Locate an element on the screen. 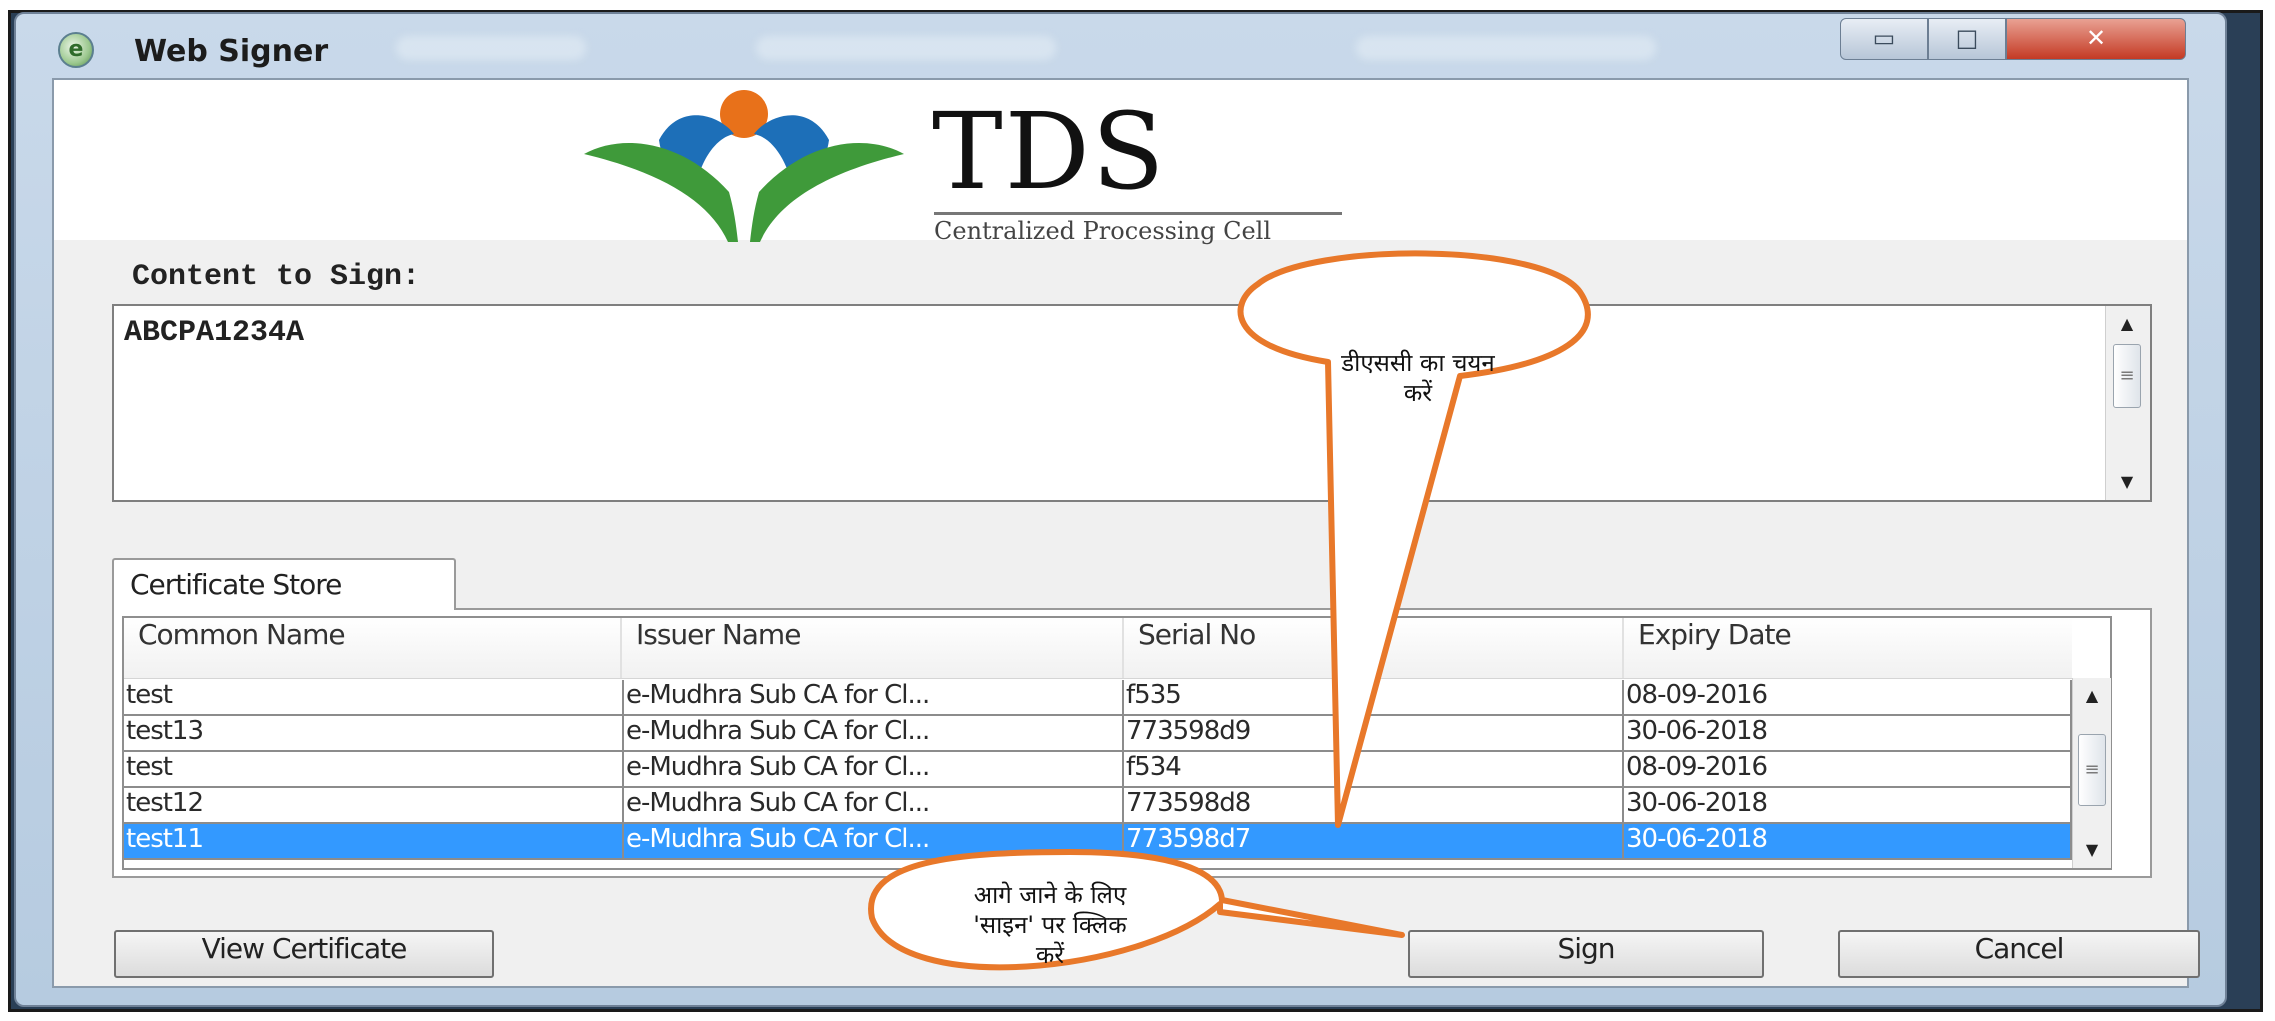 Image resolution: width=2275 pixels, height=1021 pixels. click-sign-callout-line: करें is located at coordinates (1050, 955).